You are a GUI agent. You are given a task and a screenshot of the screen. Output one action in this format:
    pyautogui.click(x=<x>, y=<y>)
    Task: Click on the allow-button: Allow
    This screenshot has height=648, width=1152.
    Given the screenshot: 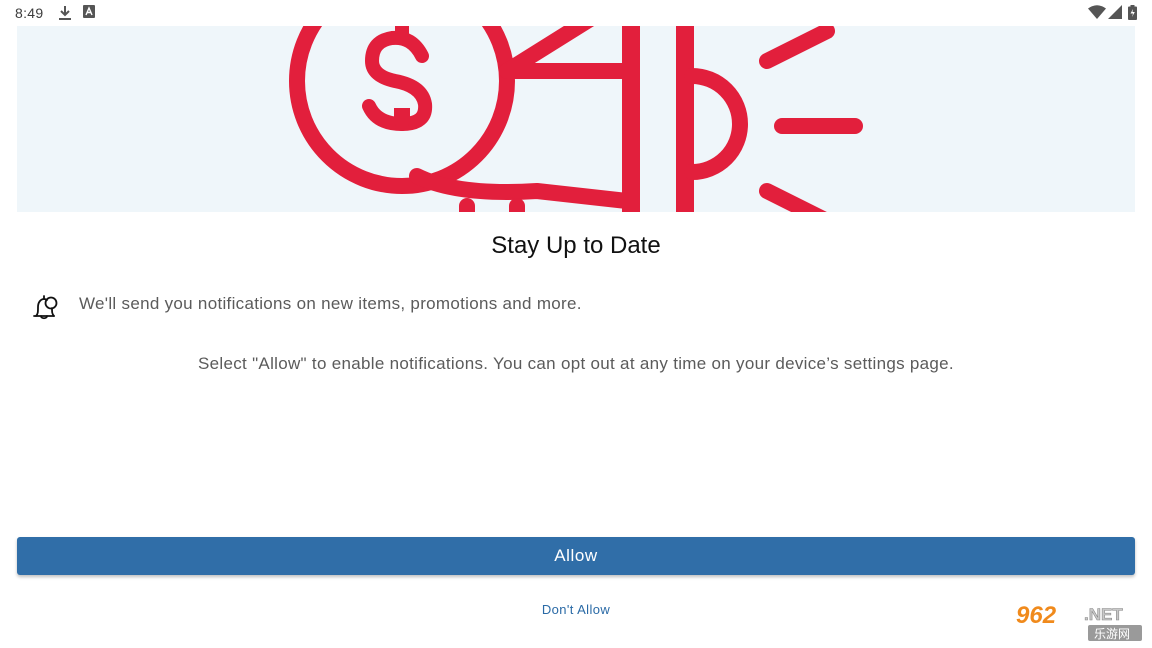 What is the action you would take?
    pyautogui.click(x=576, y=556)
    